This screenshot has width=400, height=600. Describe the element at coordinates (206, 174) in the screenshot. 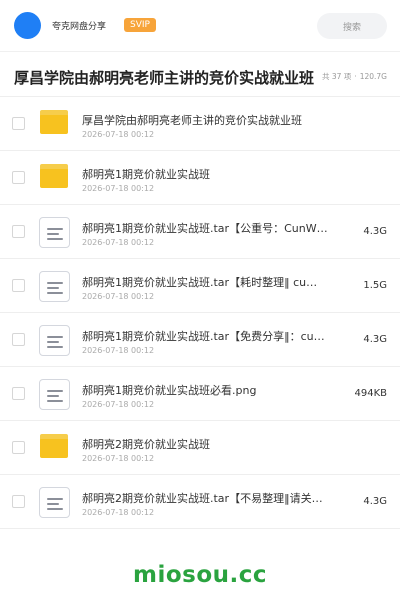

I see `file-name: 郝明亮1期竞价就业实战班` at that location.